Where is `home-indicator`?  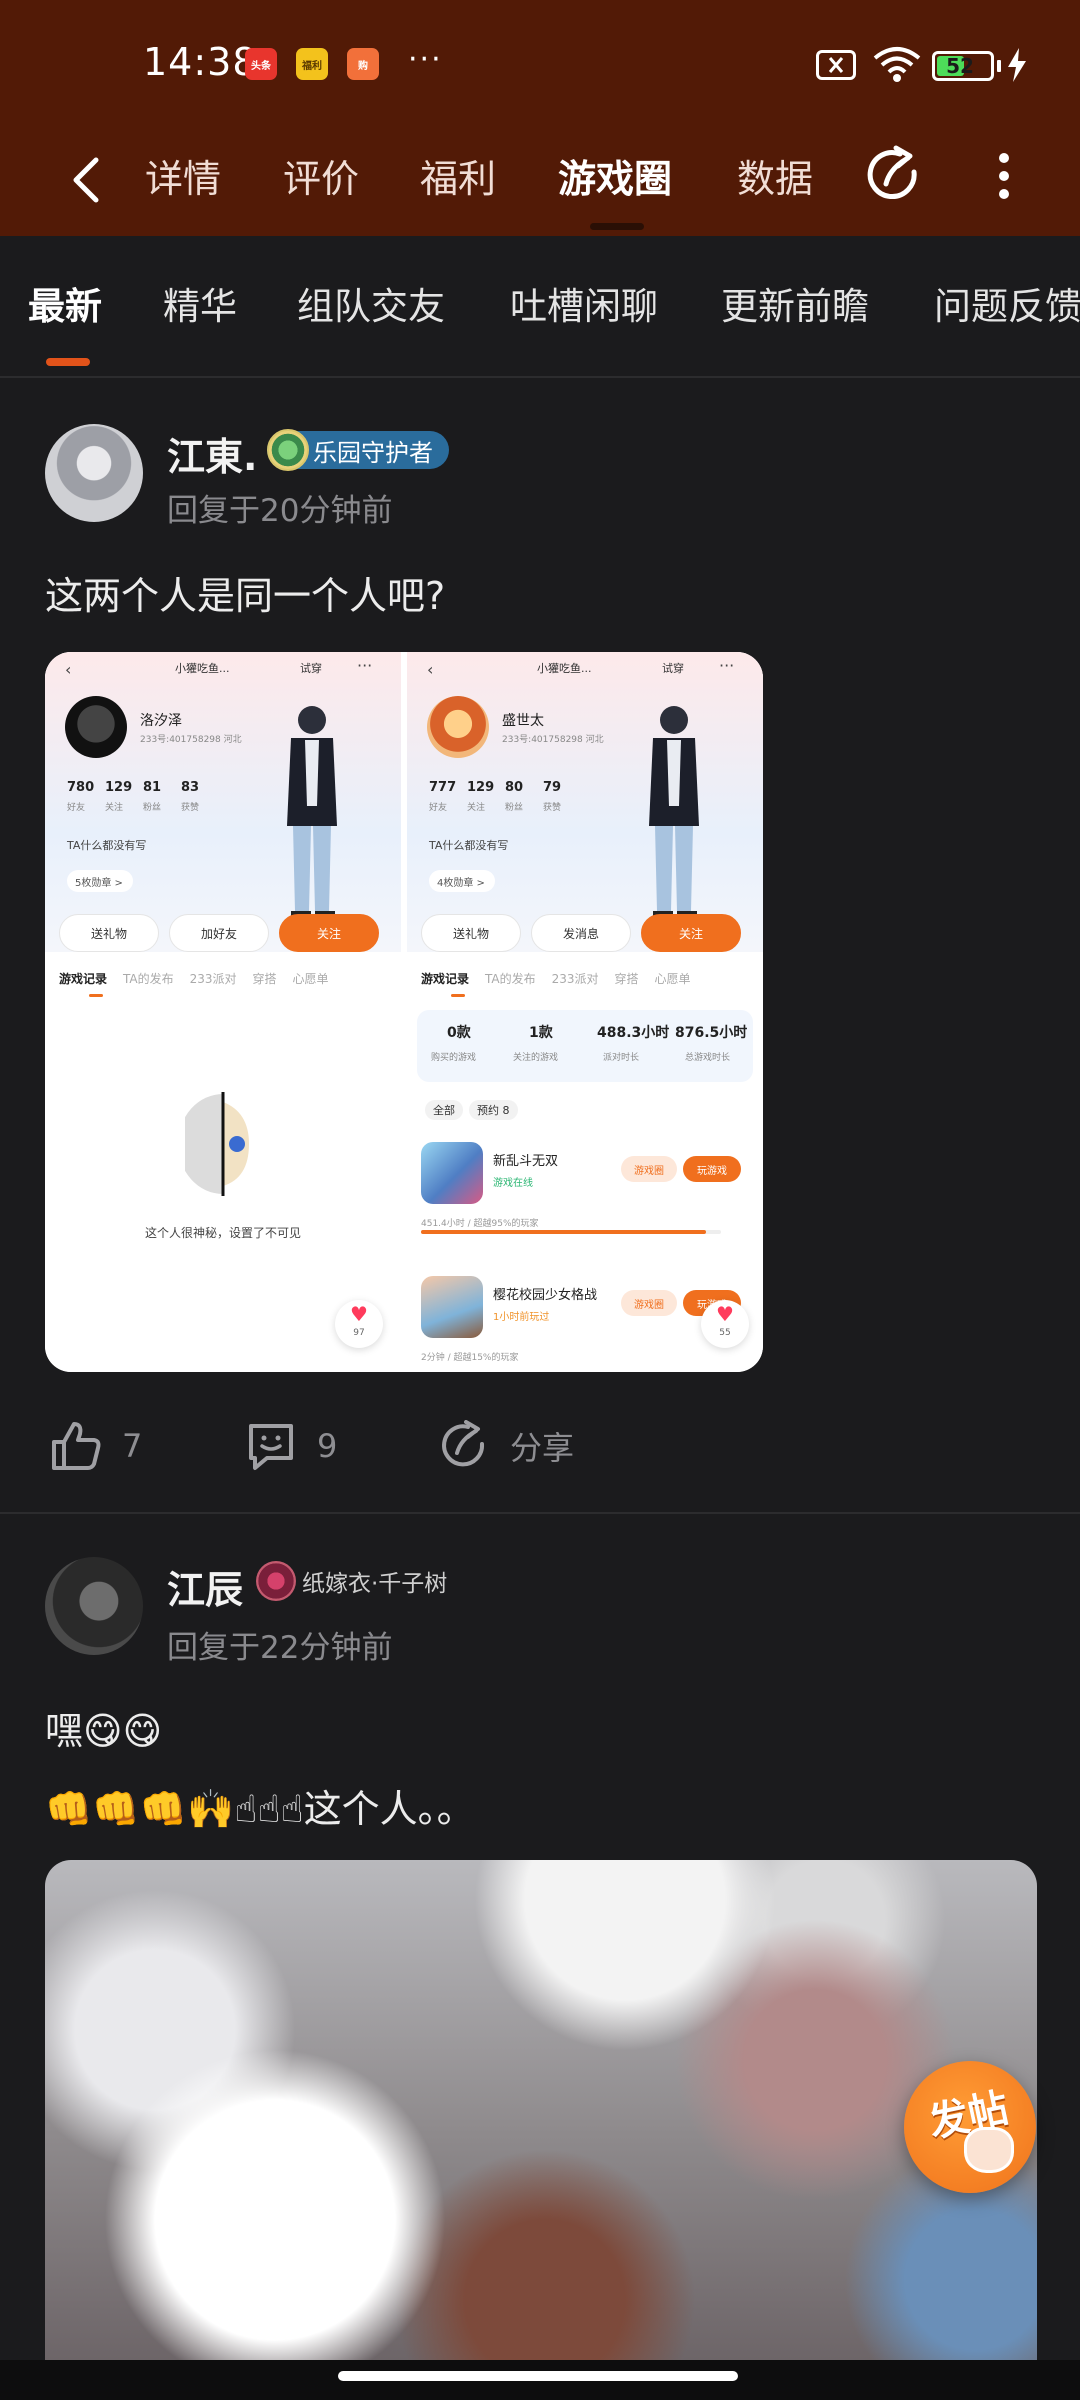 home-indicator is located at coordinates (538, 2376).